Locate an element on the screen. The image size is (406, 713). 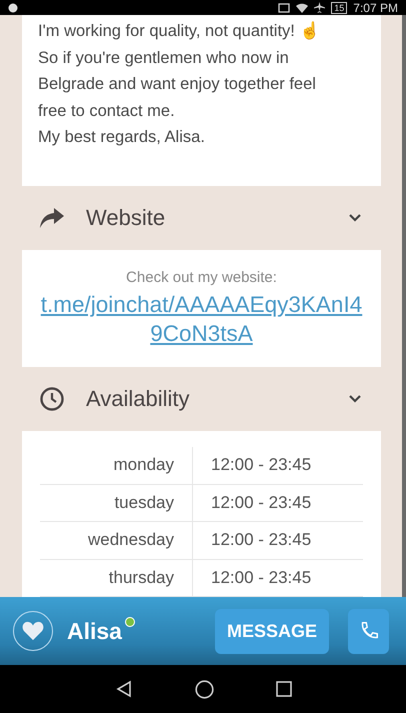
airplane-icon is located at coordinates (320, 7).